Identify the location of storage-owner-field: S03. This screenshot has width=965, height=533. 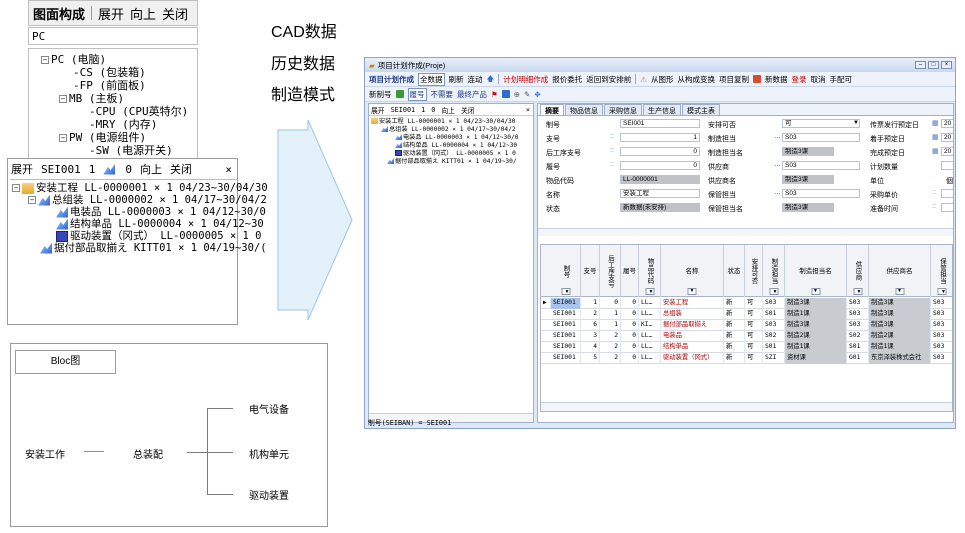
(821, 193).